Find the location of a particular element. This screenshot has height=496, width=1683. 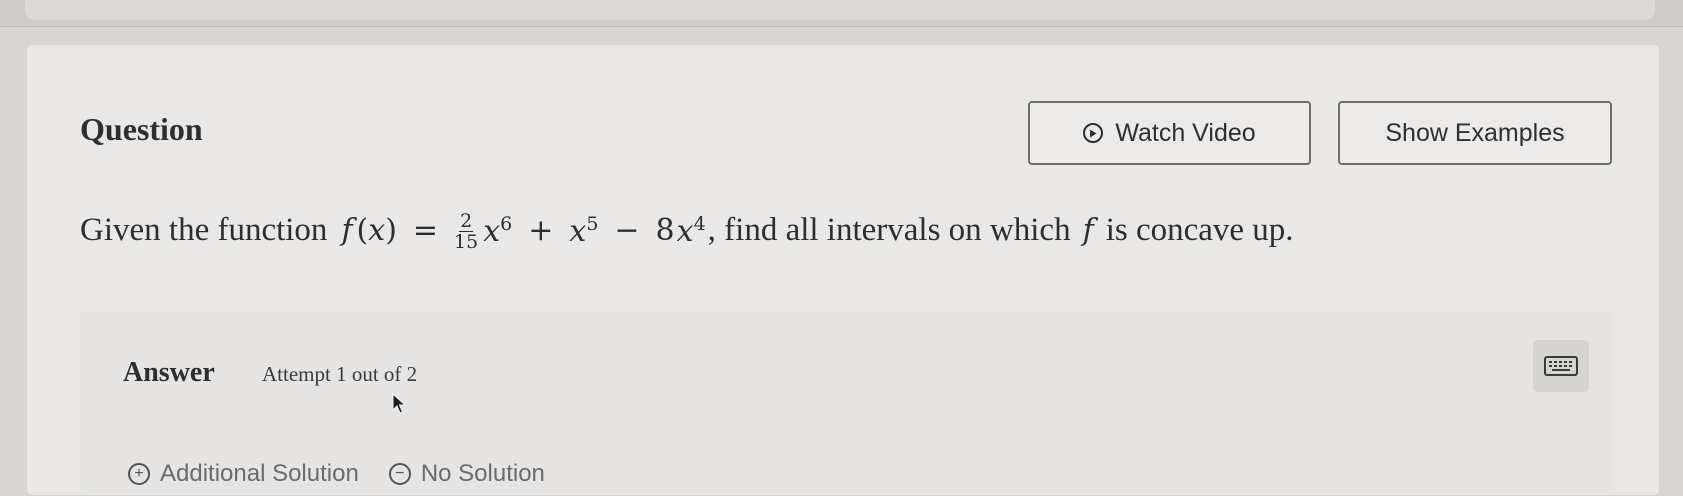

equals-sign: = is located at coordinates (425, 230).